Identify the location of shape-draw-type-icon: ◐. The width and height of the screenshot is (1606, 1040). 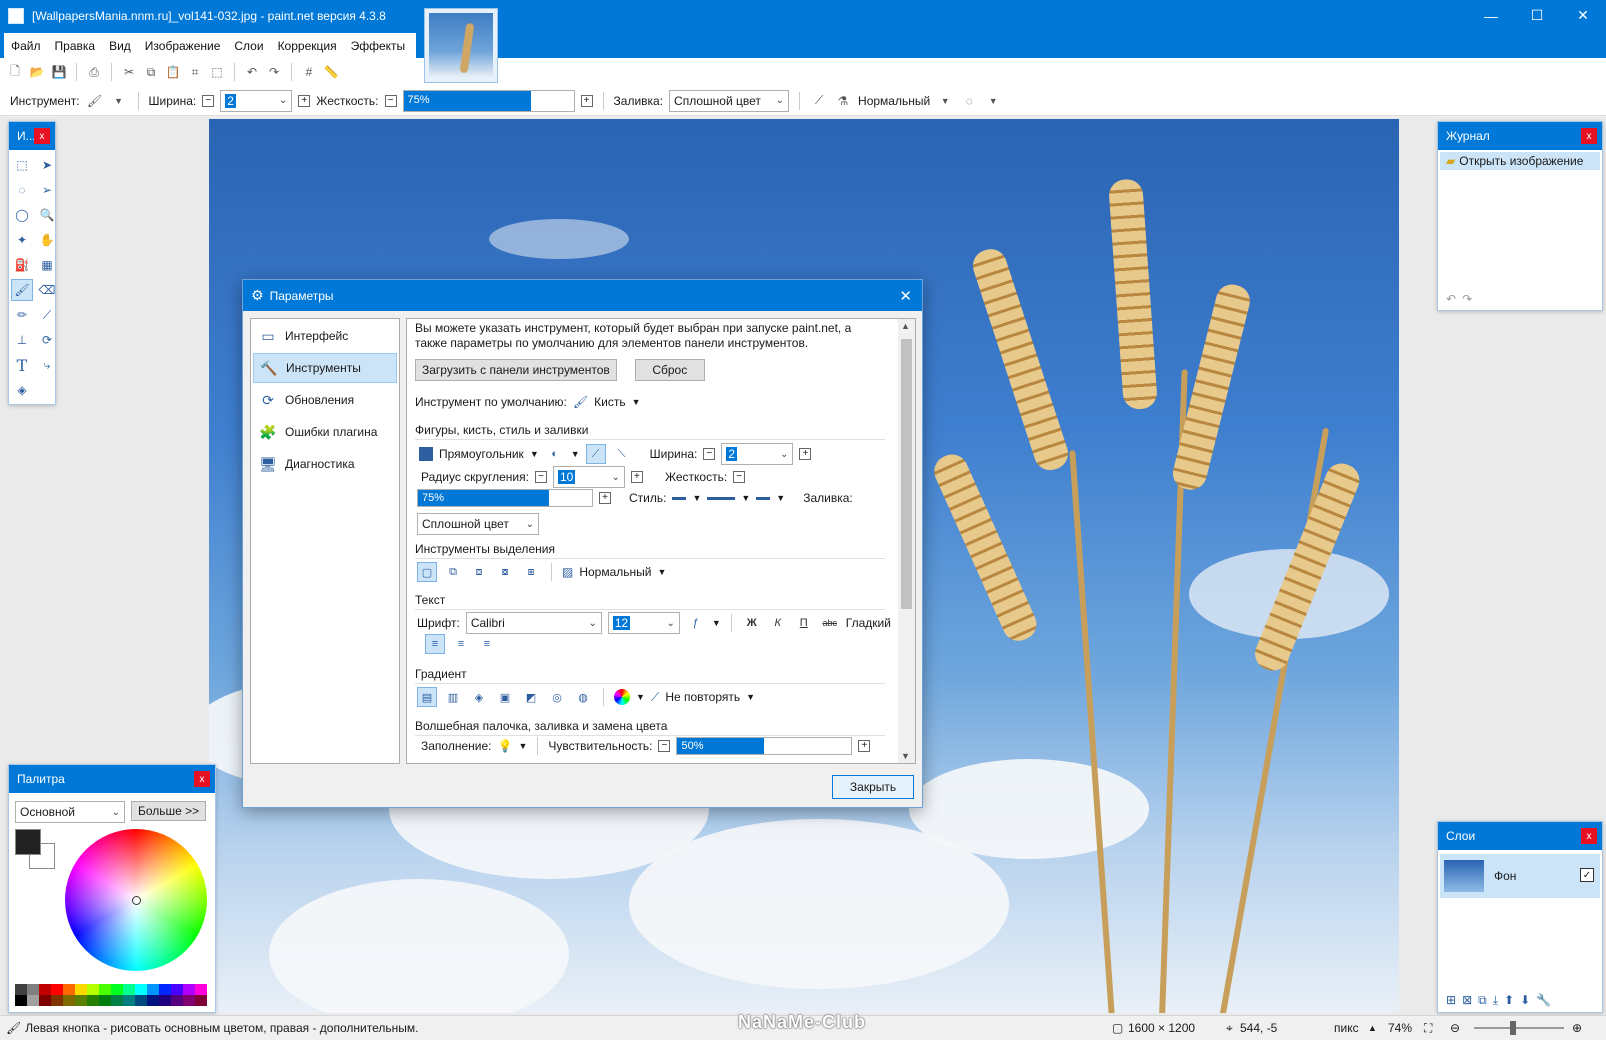
(555, 454).